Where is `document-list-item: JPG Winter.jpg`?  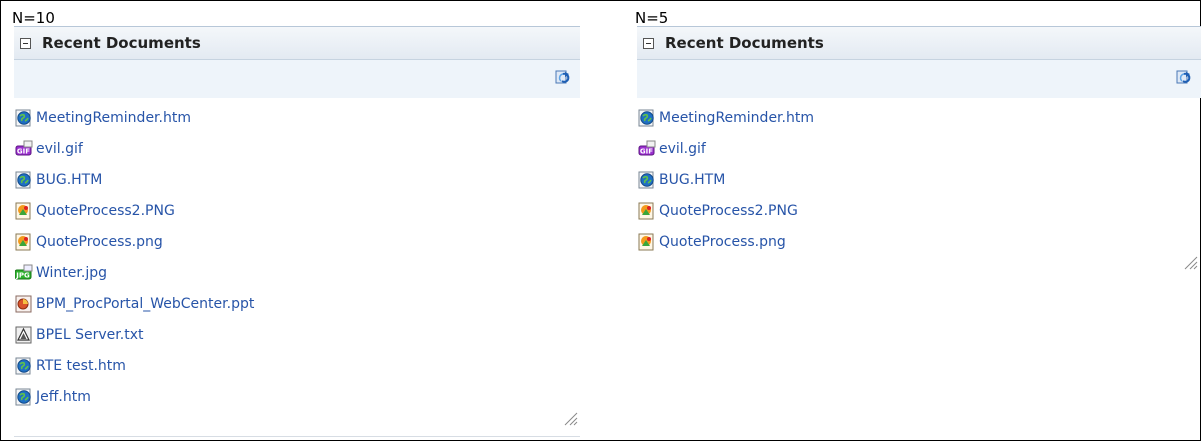
document-list-item: JPG Winter.jpg is located at coordinates (297, 272).